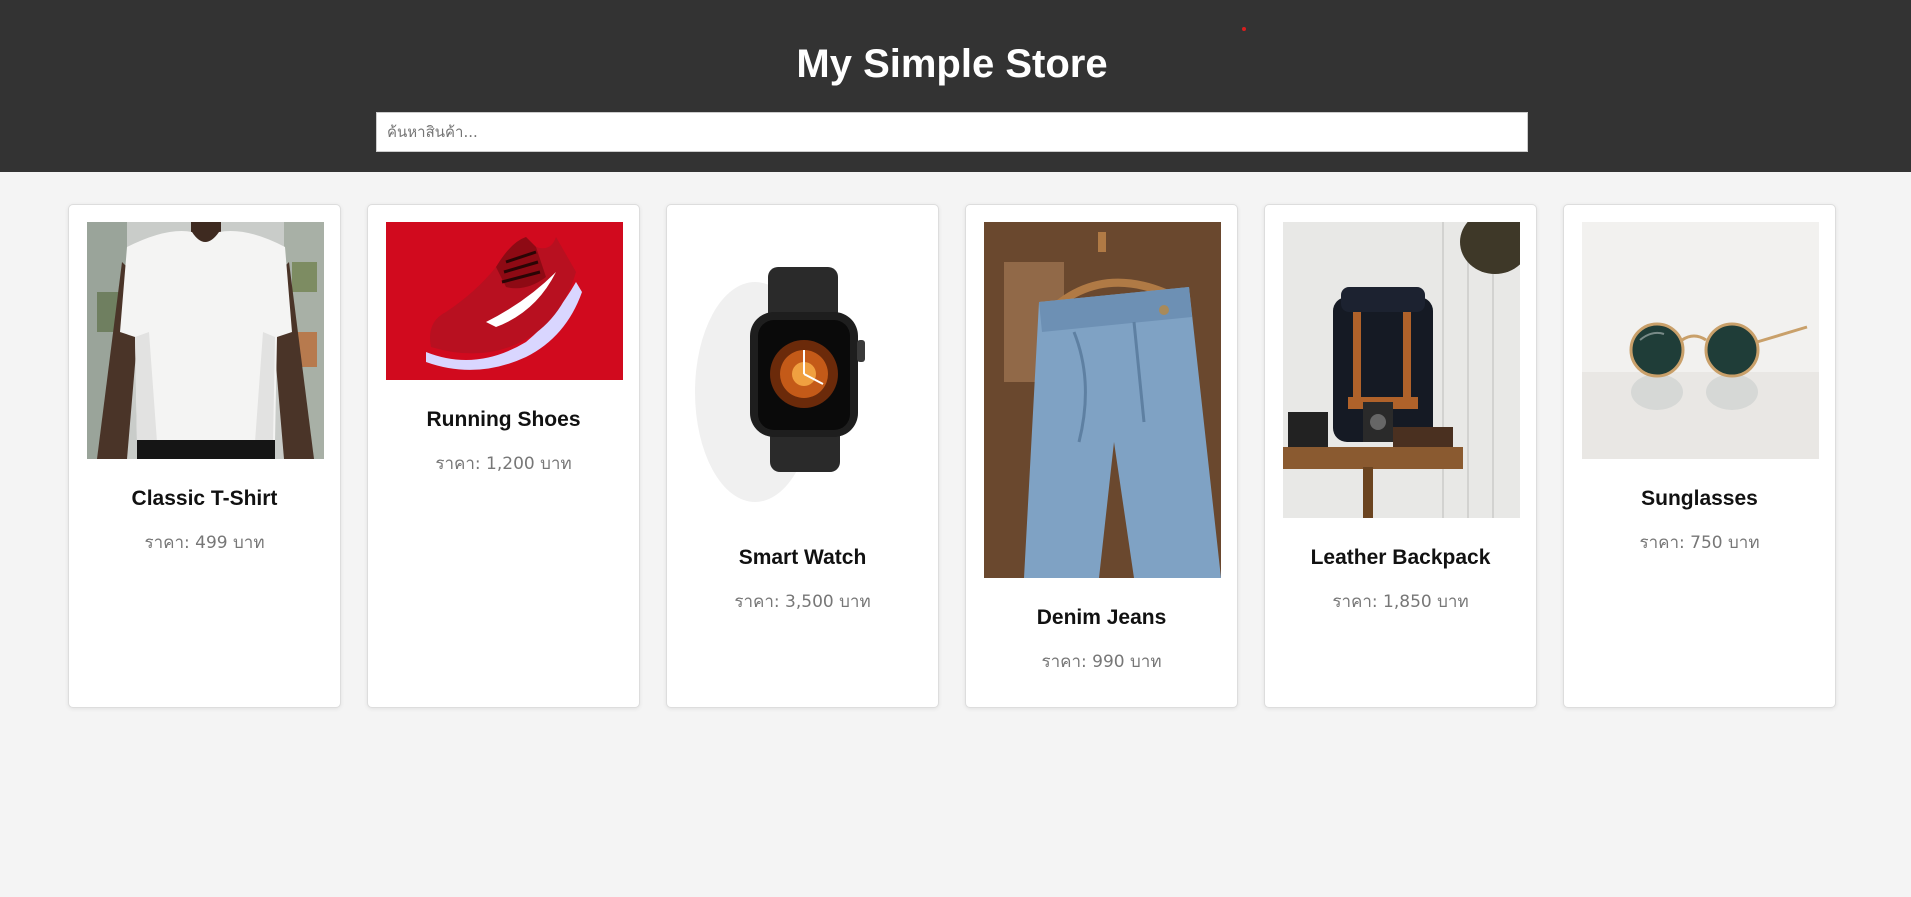 This screenshot has width=1911, height=897. Describe the element at coordinates (802, 602) in the screenshot. I see `product-price: ราคา: 3,500 บาท` at that location.